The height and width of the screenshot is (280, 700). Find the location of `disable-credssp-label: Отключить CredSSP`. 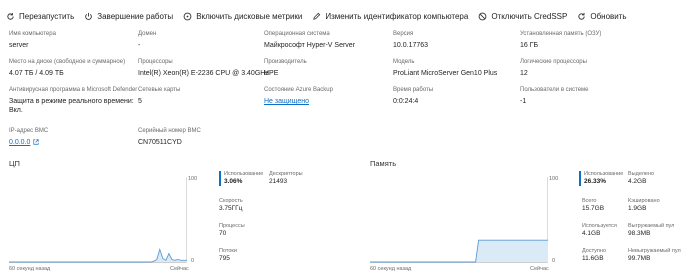

disable-credssp-label: Отключить CredSSP is located at coordinates (529, 16).